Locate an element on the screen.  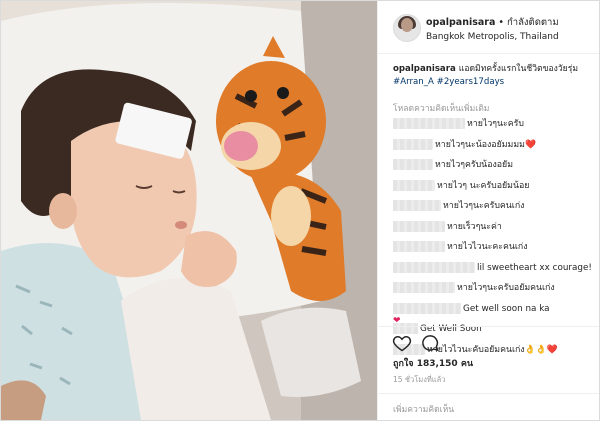
comment-text: หายไวๆนะครับอยัมคนเก่ง is located at coordinates (506, 288).